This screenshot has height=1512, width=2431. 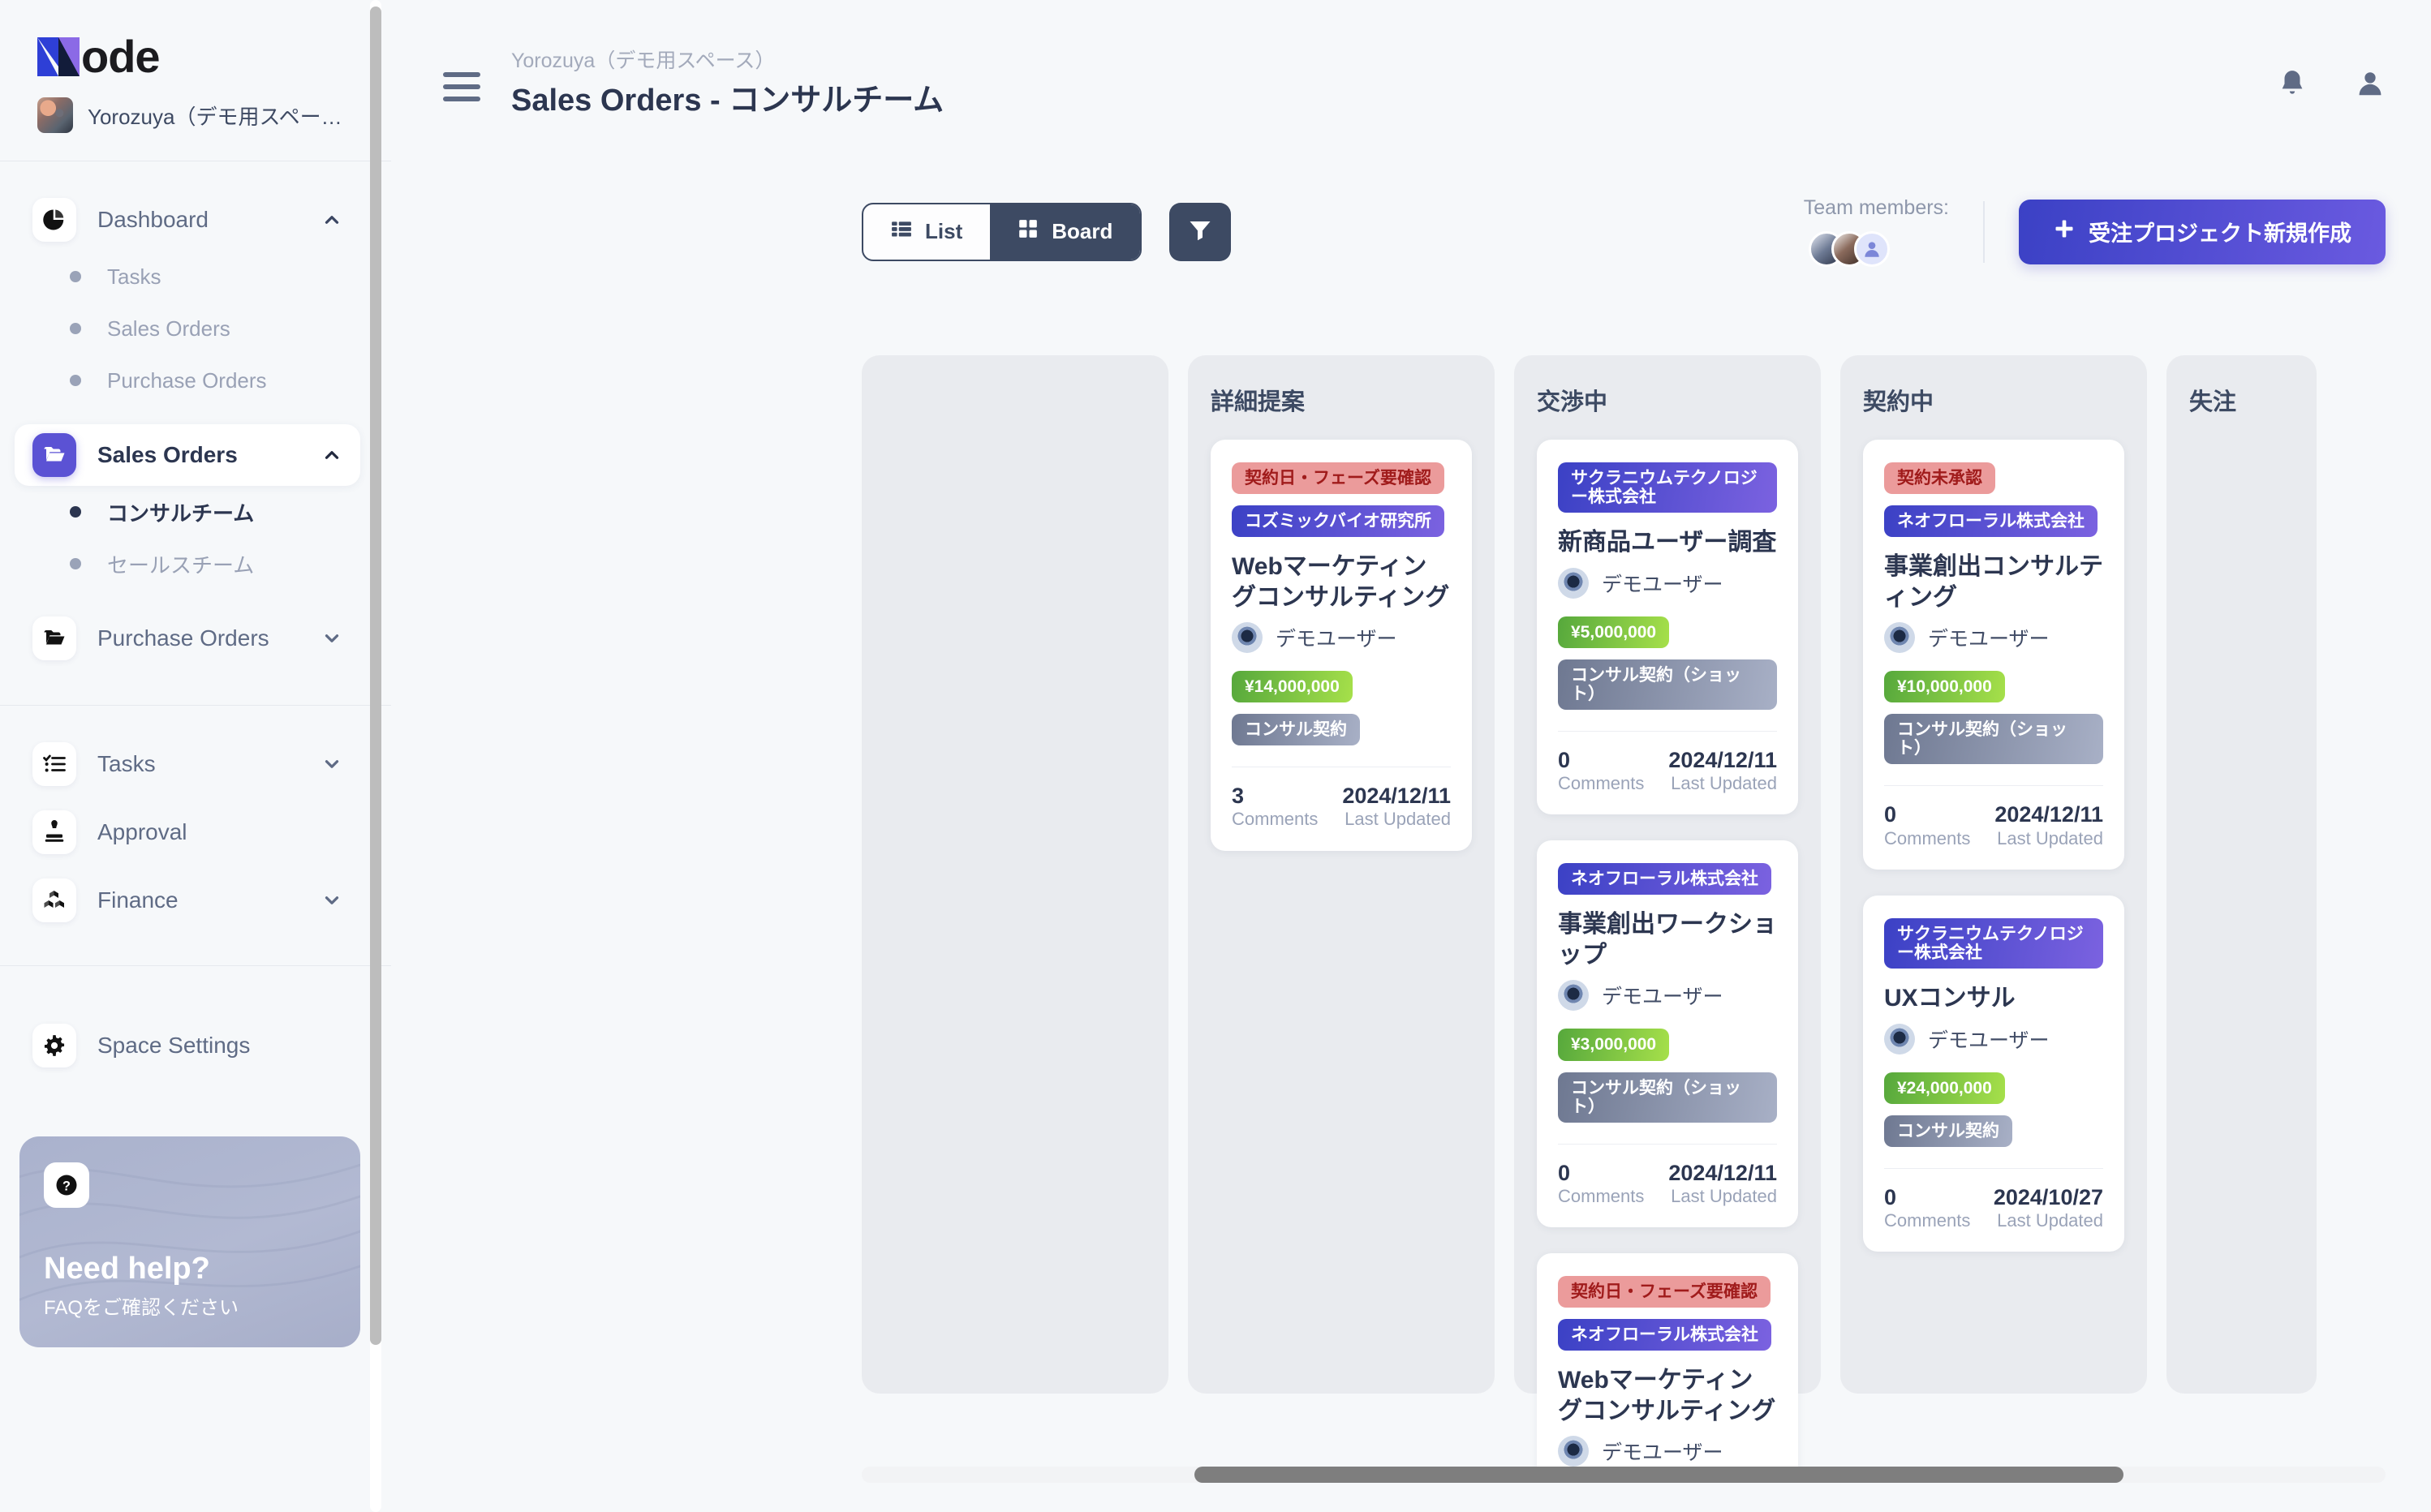 I want to click on tab-board-label: Board, so click(x=1082, y=231).